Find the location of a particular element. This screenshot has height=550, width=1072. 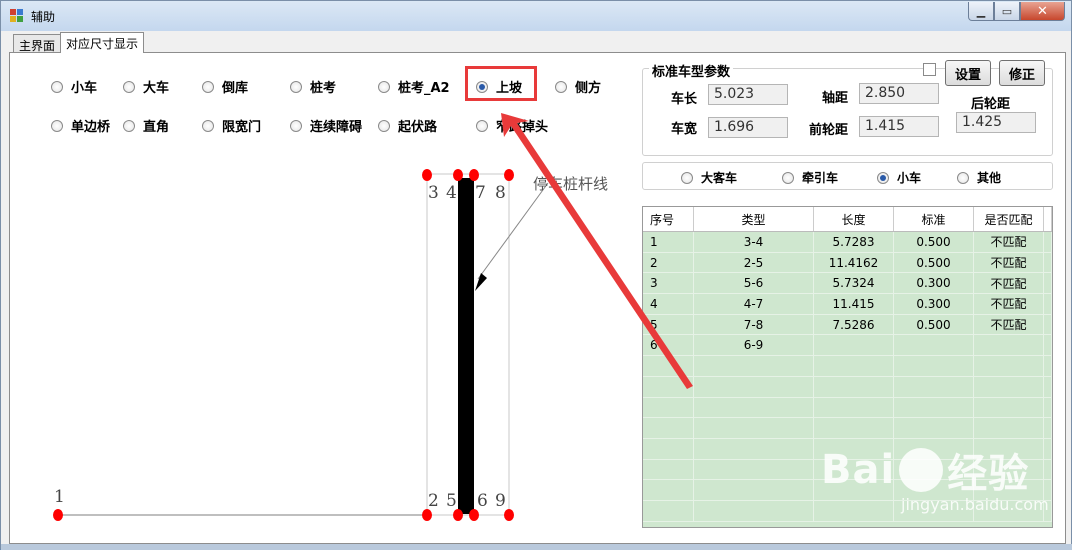

baidu-watermark: Bai 经验 jingyan.baidu.com is located at coordinates (935, 477).